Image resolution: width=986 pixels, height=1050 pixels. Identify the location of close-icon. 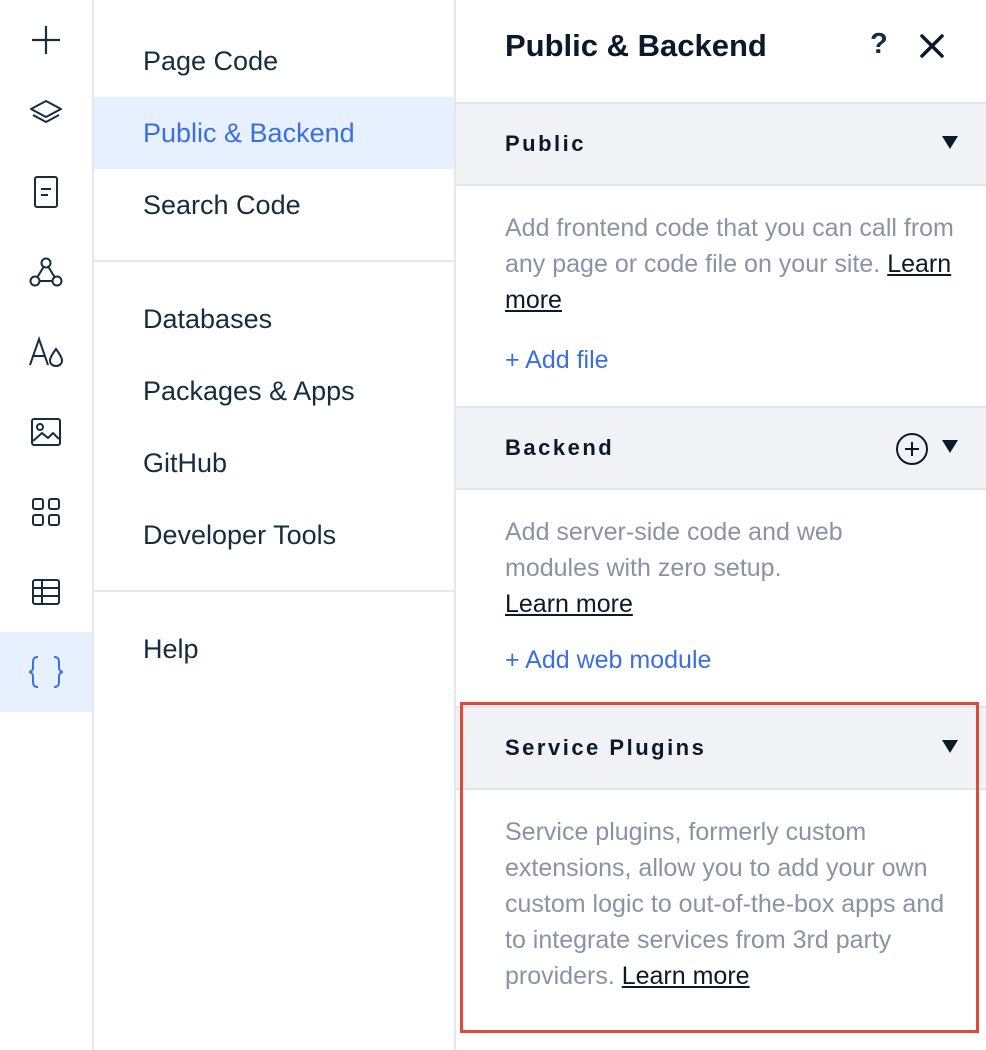
(932, 46).